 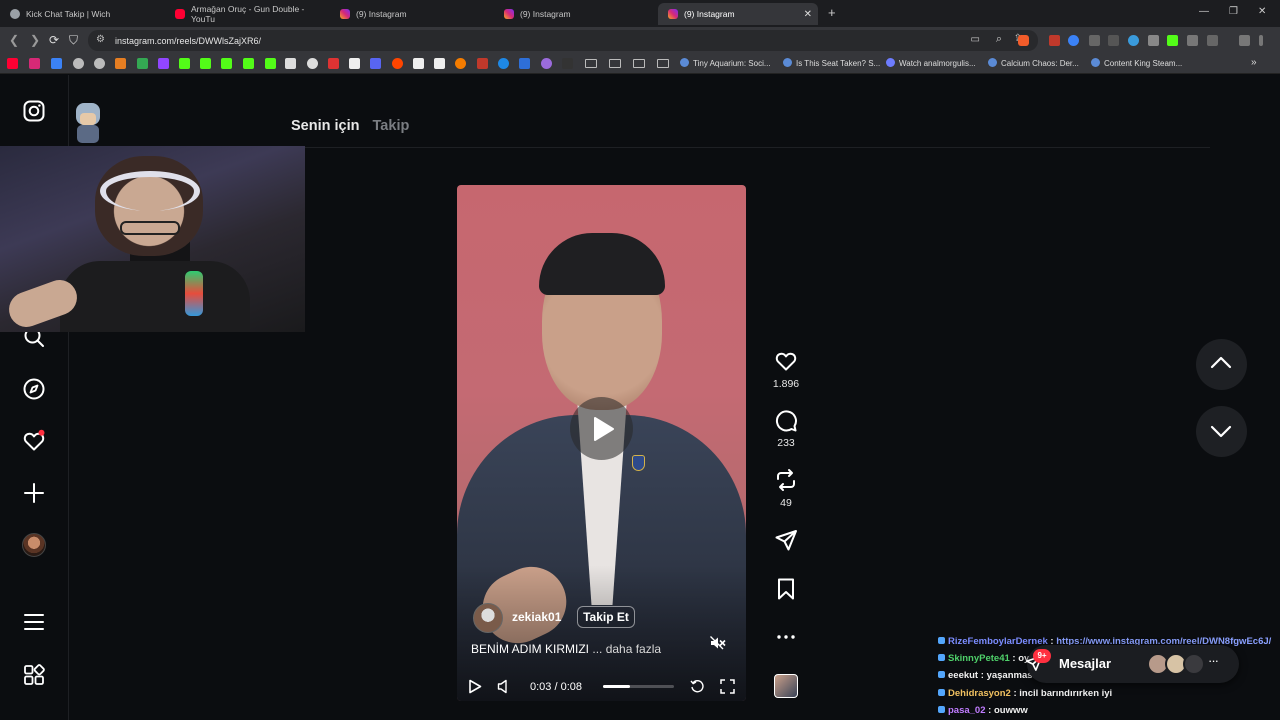 I want to click on reel-author-avatar, so click(x=488, y=618).